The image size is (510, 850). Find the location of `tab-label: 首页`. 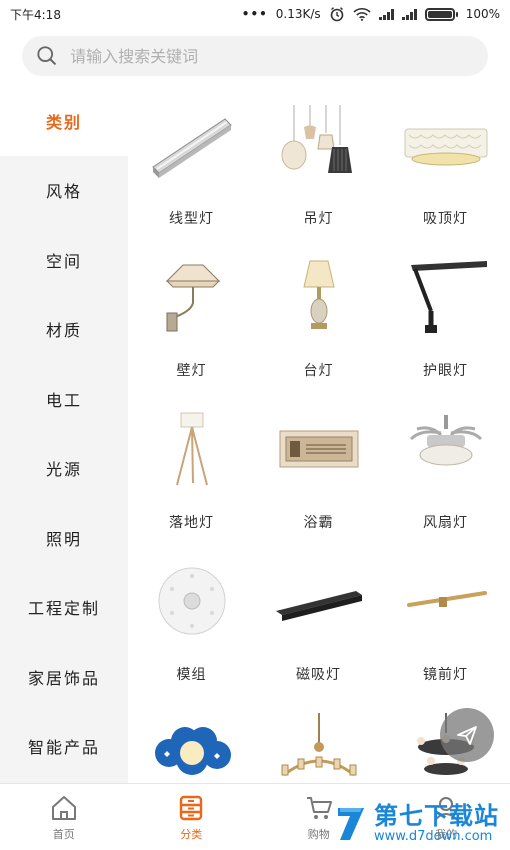

tab-label: 首页 is located at coordinates (63, 834).